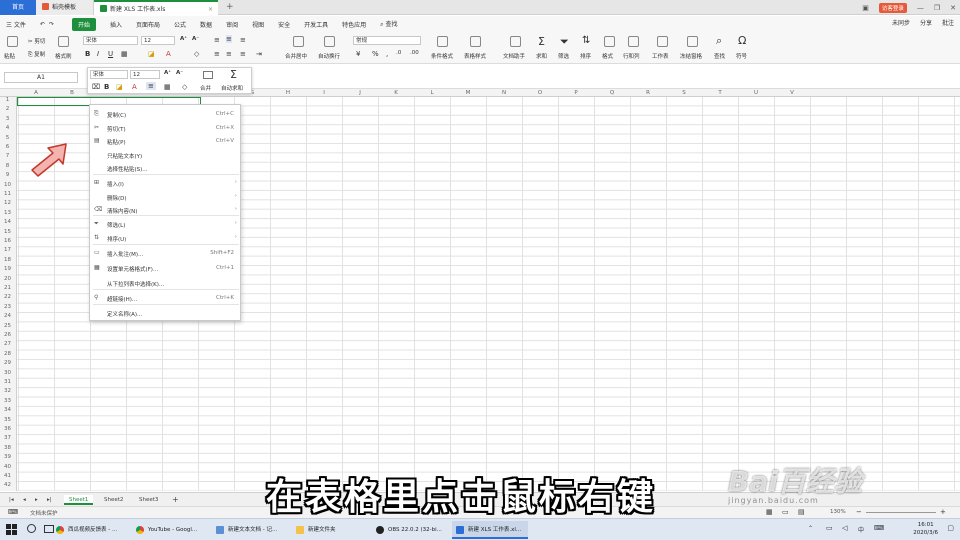 This screenshot has height=540, width=960. I want to click on maximize-icon: ❐, so click(937, 8).